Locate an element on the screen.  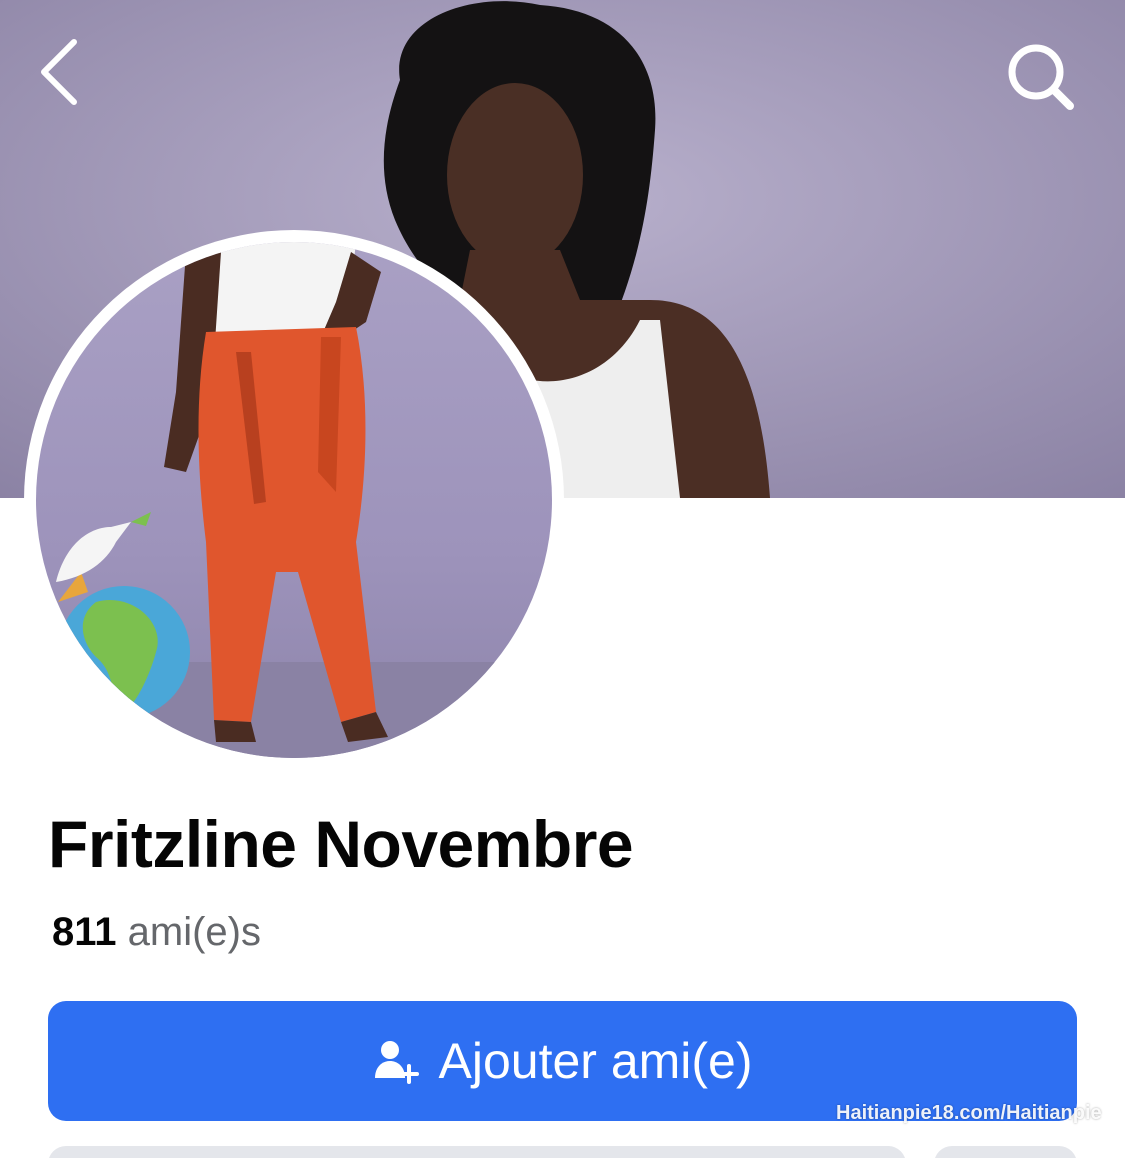
add-person-icon is located at coordinates (396, 1062).